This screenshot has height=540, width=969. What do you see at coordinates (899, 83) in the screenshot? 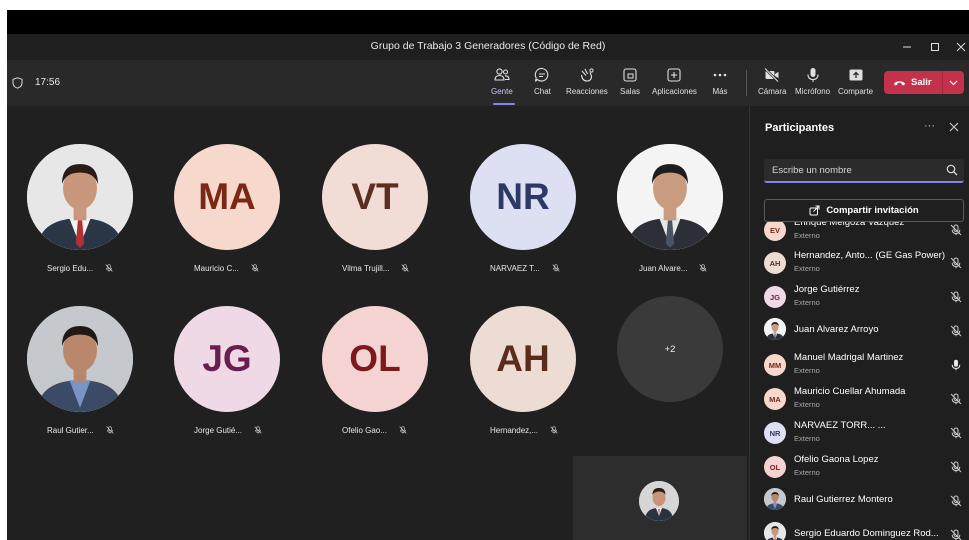
I see `hangup-icon` at bounding box center [899, 83].